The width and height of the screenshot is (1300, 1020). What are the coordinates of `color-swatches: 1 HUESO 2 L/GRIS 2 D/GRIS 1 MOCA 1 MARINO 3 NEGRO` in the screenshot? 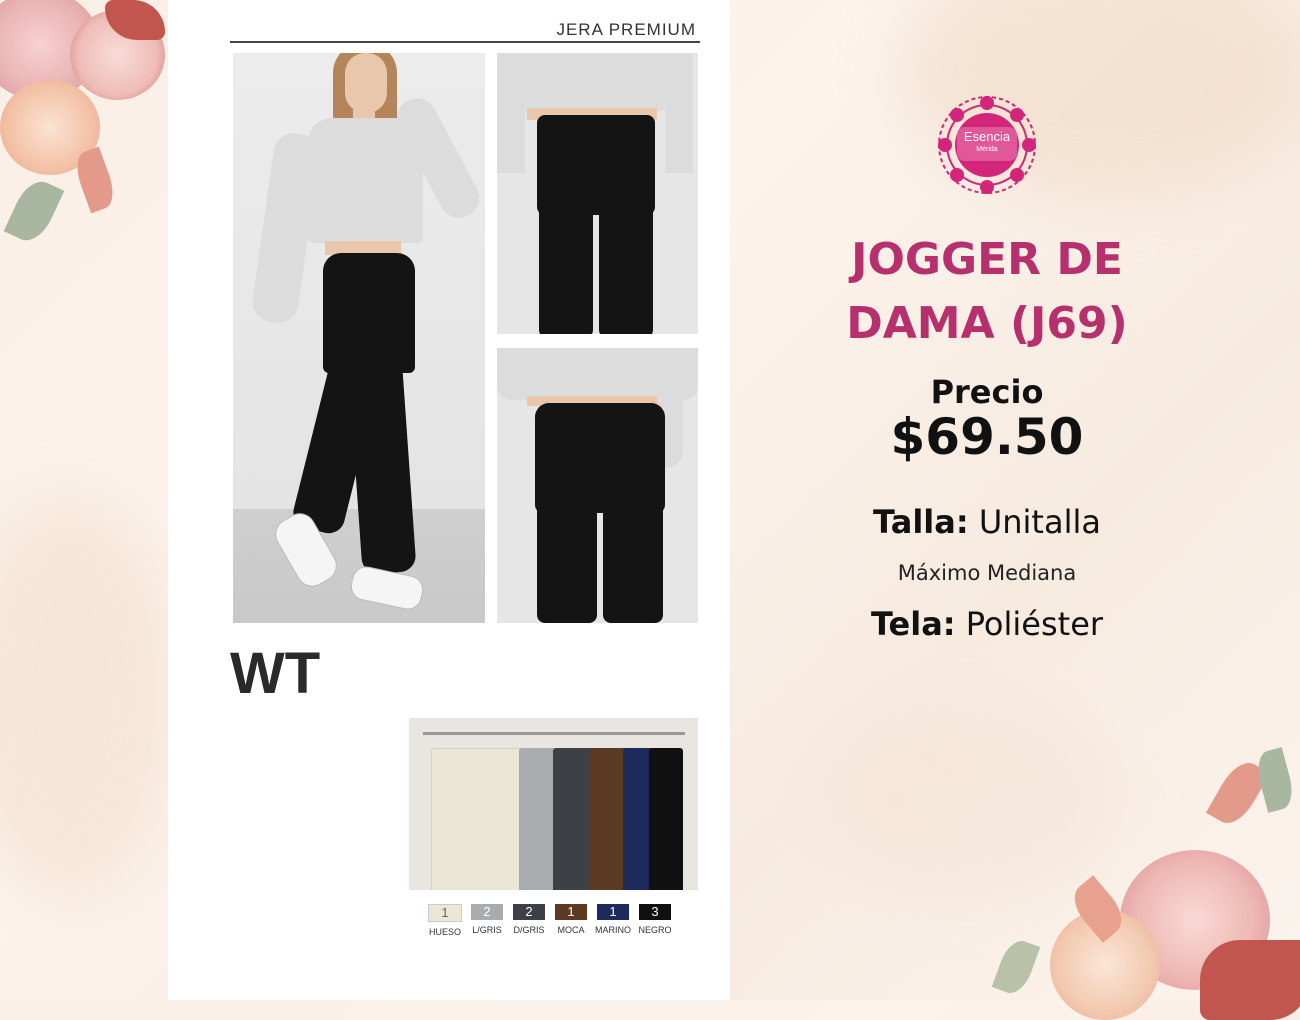 It's located at (559, 924).